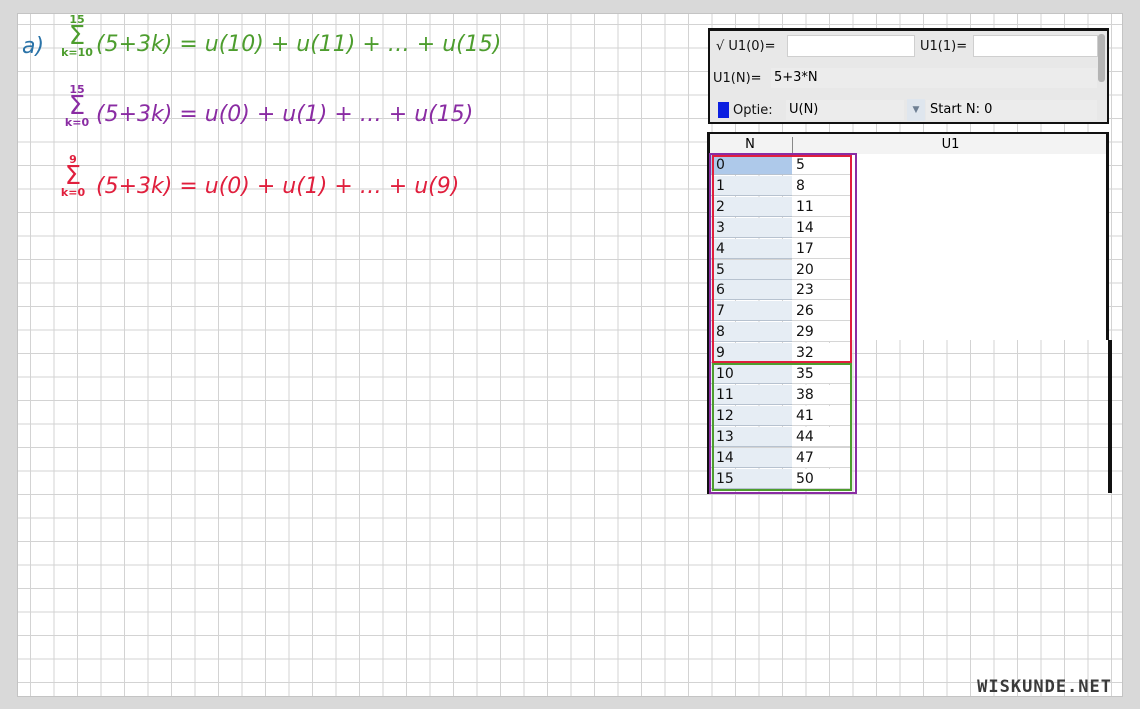 The image size is (1140, 709). I want to click on sum-expression-2: (5+3k) = u(0) + u(1) + … + u(15), so click(285, 114).